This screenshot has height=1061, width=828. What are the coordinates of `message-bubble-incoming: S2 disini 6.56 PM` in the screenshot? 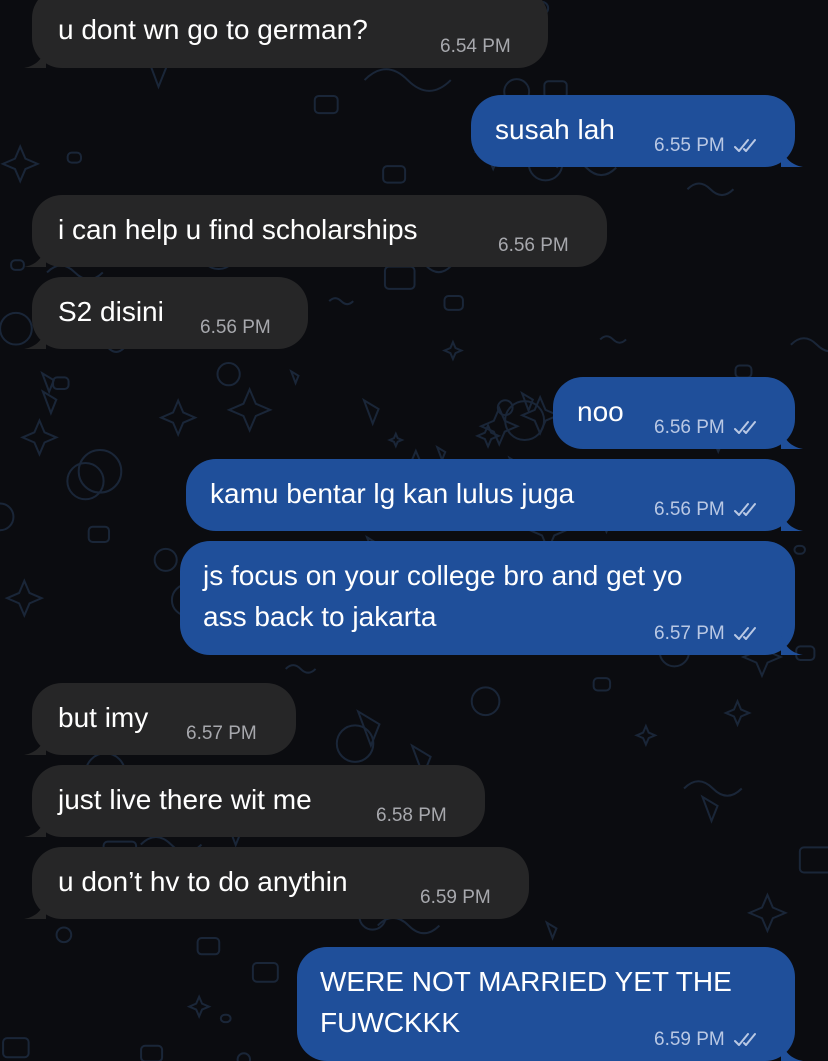 It's located at (166, 313).